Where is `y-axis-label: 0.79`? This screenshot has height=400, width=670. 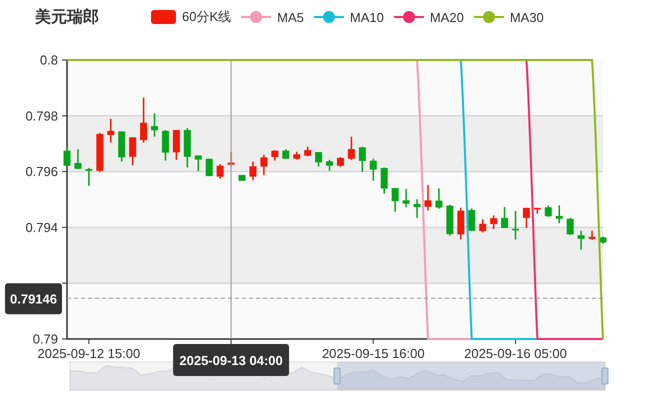 y-axis-label: 0.79 is located at coordinates (45, 339).